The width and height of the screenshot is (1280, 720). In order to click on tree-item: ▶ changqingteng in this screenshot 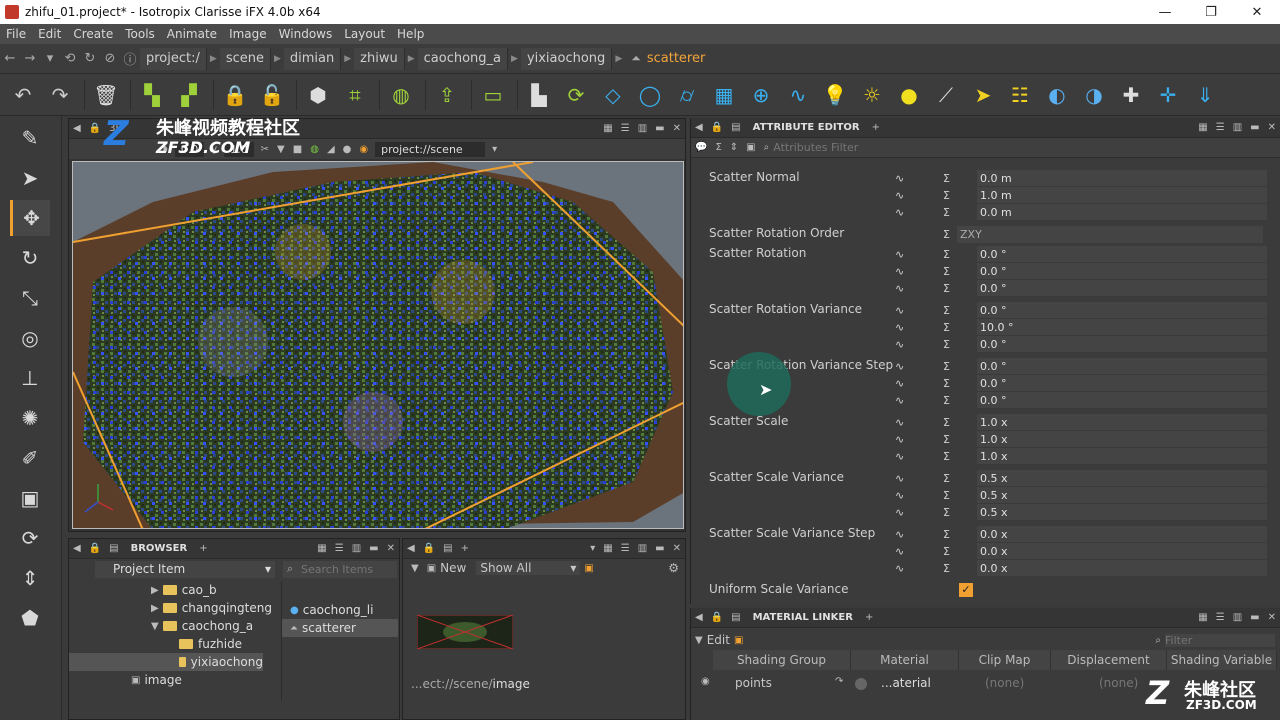, I will do `click(209, 608)`.